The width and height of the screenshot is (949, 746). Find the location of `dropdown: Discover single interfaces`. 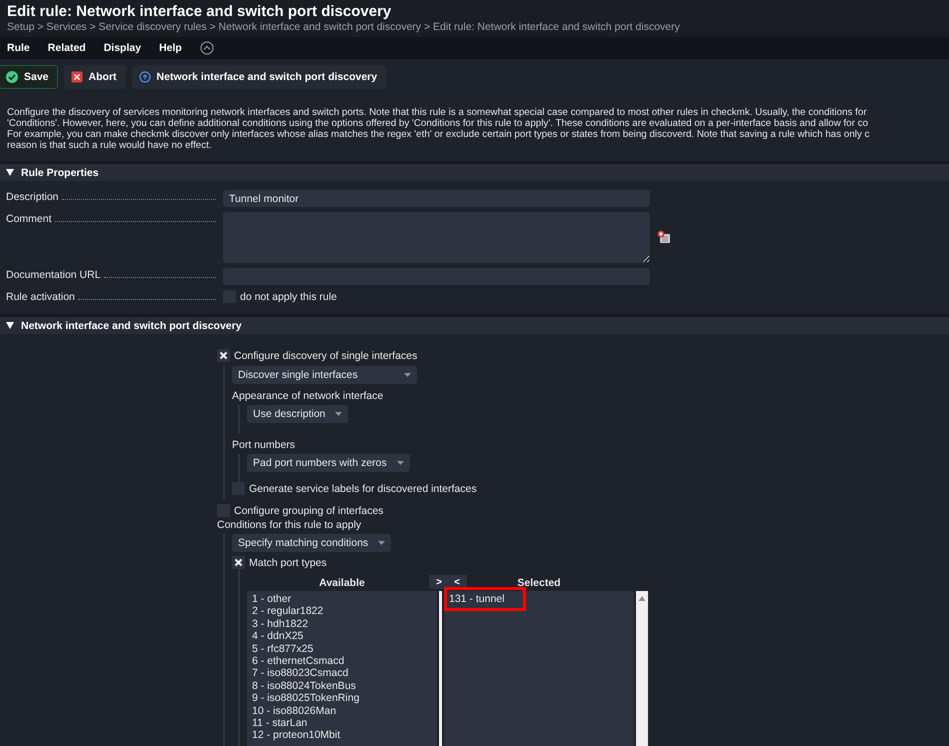

dropdown: Discover single interfaces is located at coordinates (324, 375).